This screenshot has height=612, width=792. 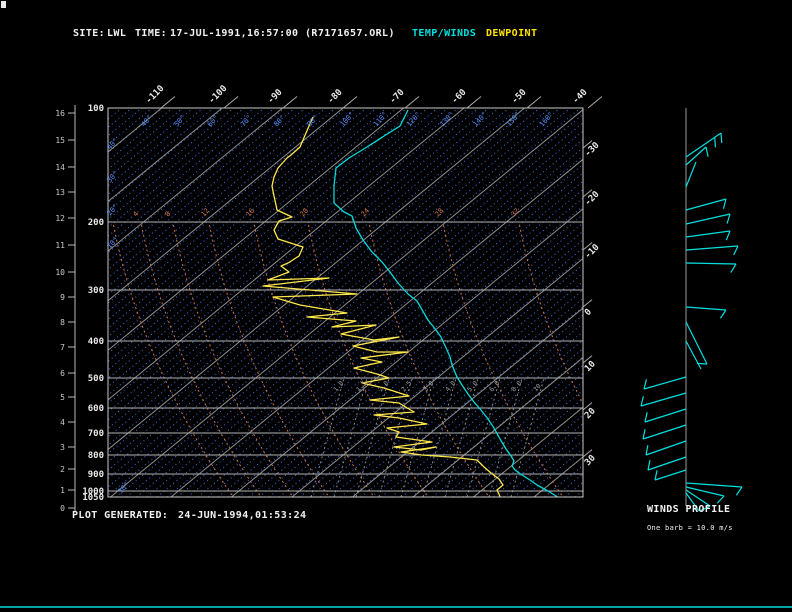 What do you see at coordinates (117, 33) in the screenshot?
I see `site-value: LWL` at bounding box center [117, 33].